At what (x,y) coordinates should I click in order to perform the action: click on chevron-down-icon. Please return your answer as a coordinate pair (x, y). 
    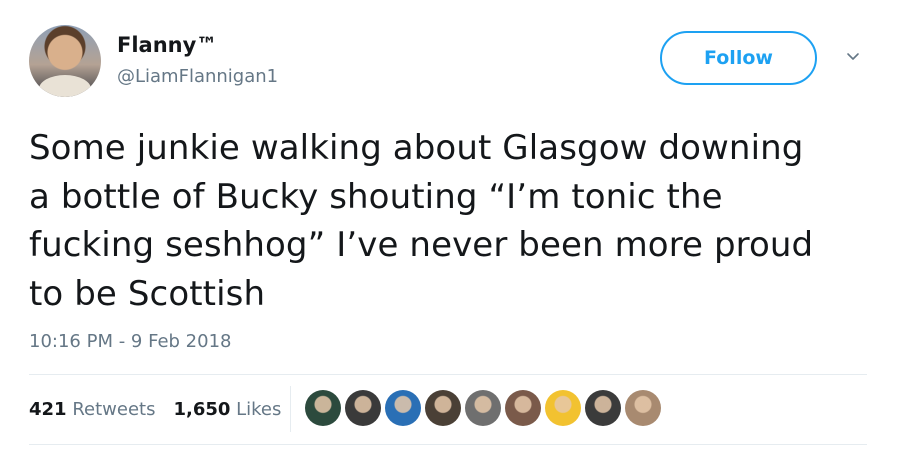
    Looking at the image, I should click on (853, 57).